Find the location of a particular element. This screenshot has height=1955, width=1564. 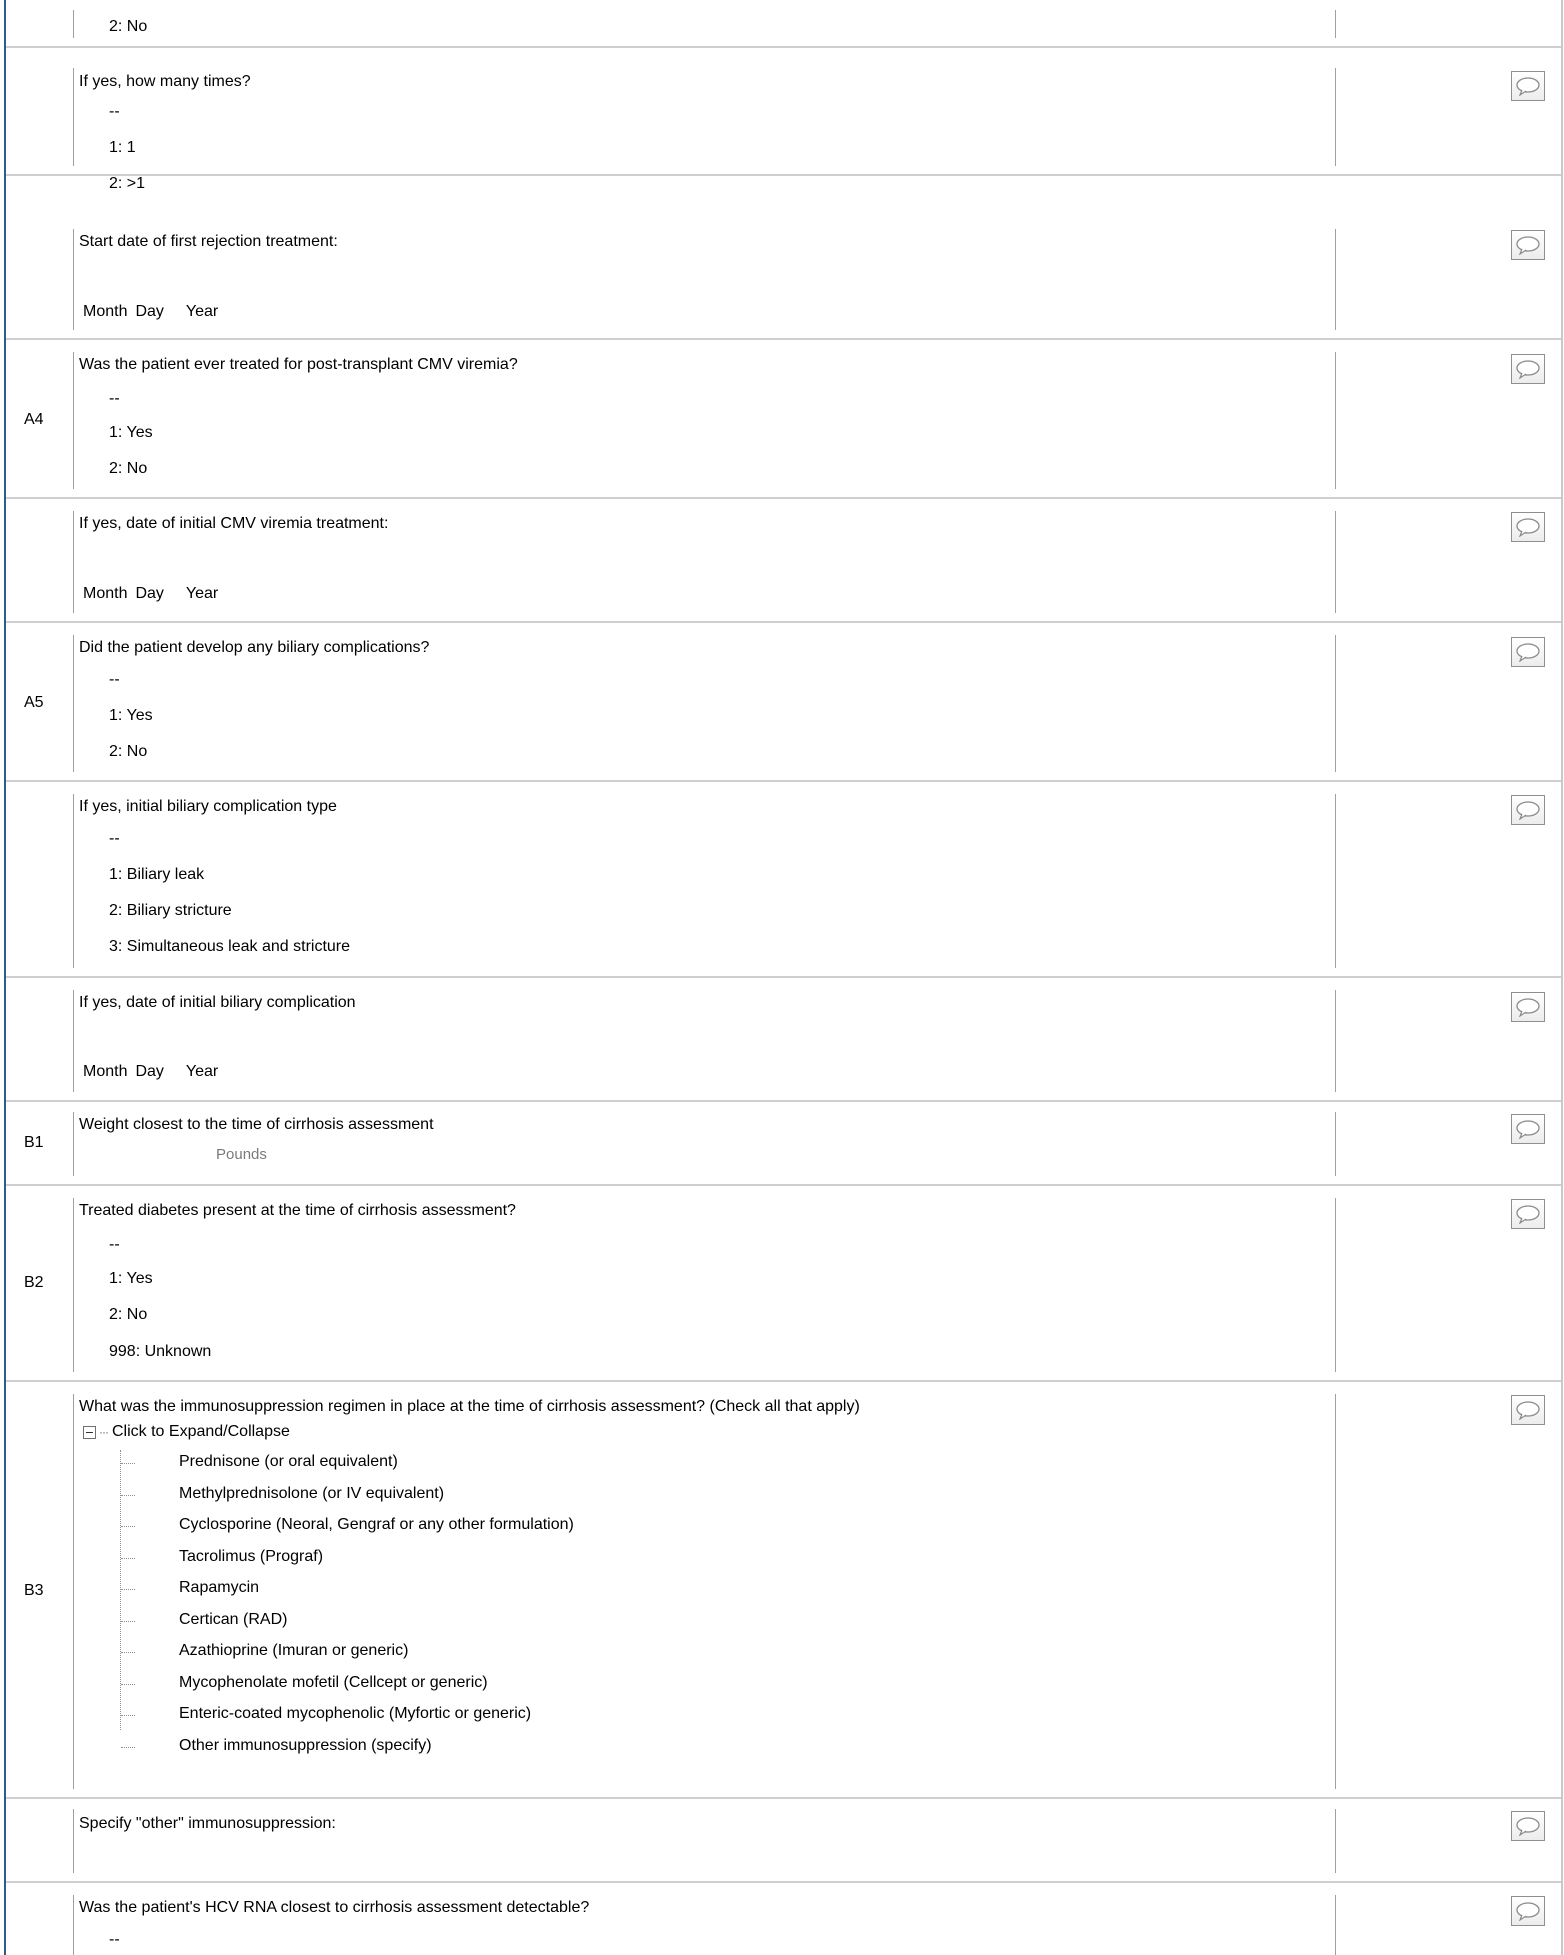

question-text: Specify "other" immunosuppression: is located at coordinates (207, 1823).